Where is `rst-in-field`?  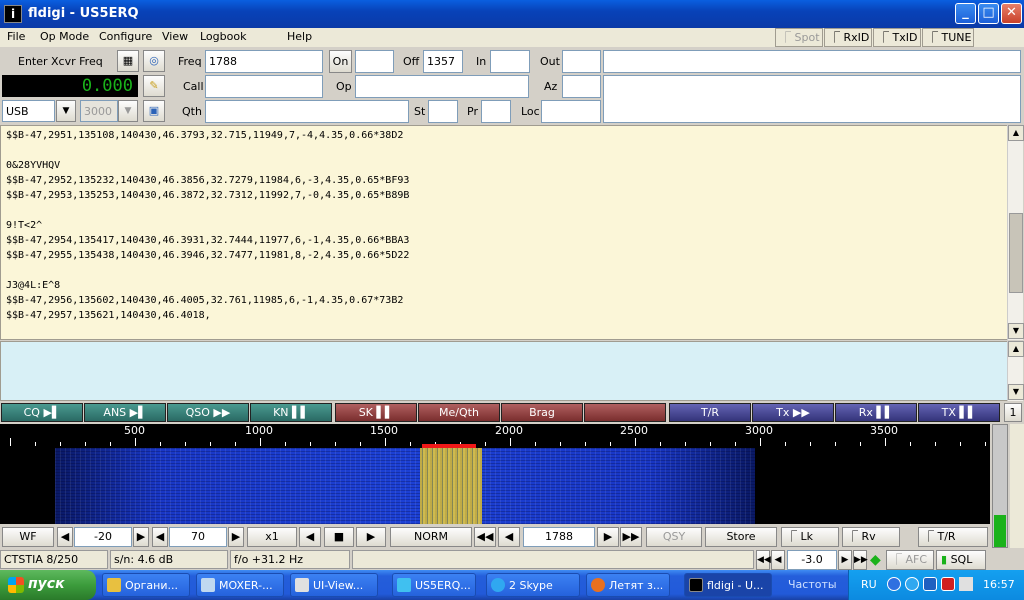
rst-in-field is located at coordinates (510, 61).